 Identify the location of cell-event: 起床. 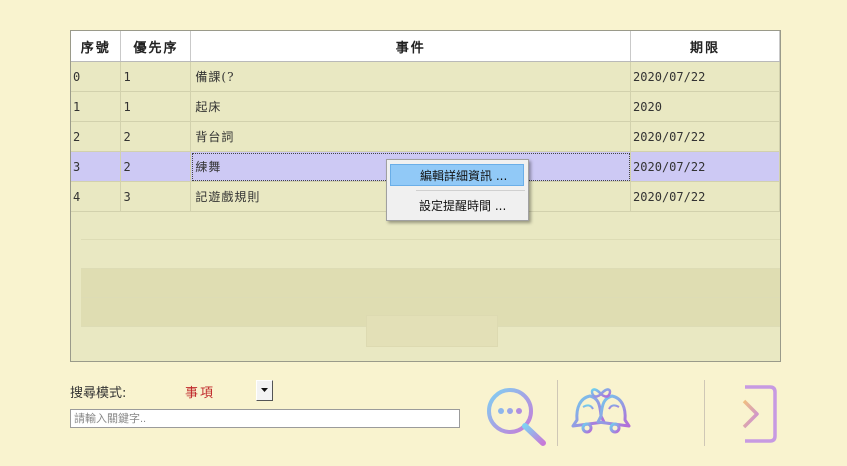
(411, 106).